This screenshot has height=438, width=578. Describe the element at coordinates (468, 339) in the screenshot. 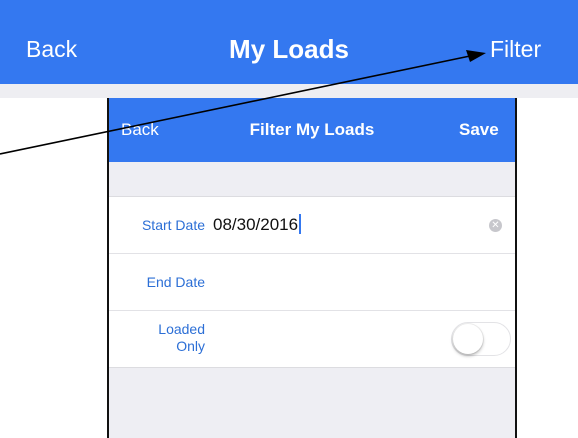

I see `toggle-knob` at that location.